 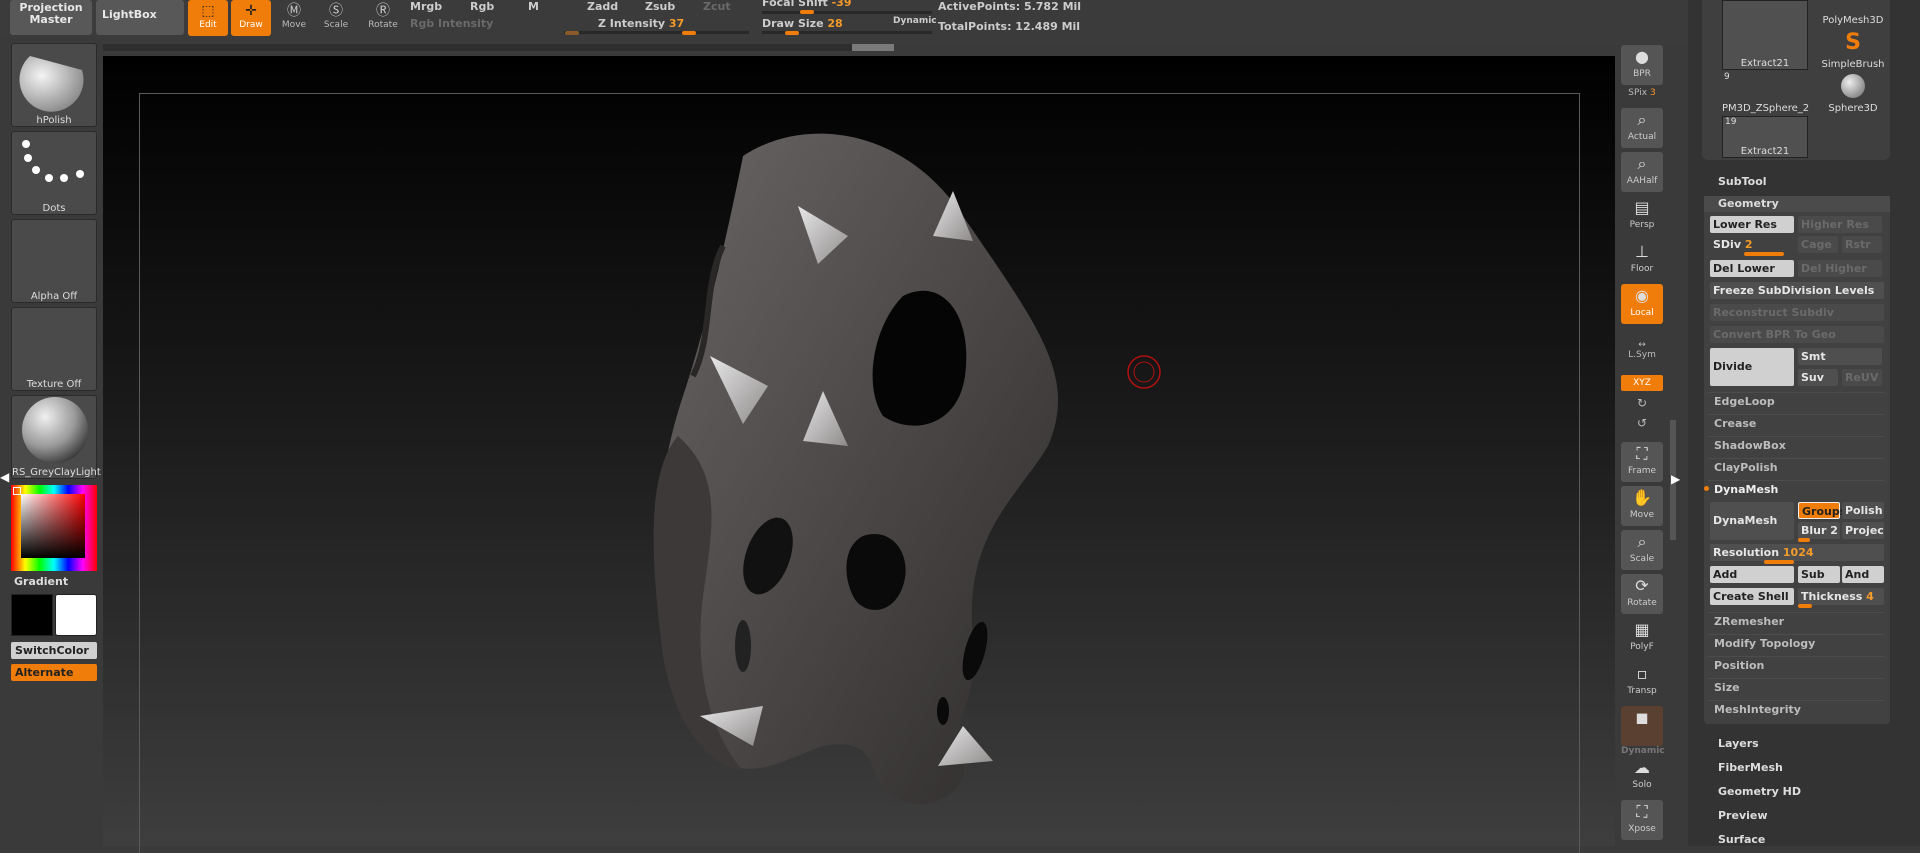 What do you see at coordinates (294, 18) in the screenshot?
I see `move-tool-button: Ⓜ Move` at bounding box center [294, 18].